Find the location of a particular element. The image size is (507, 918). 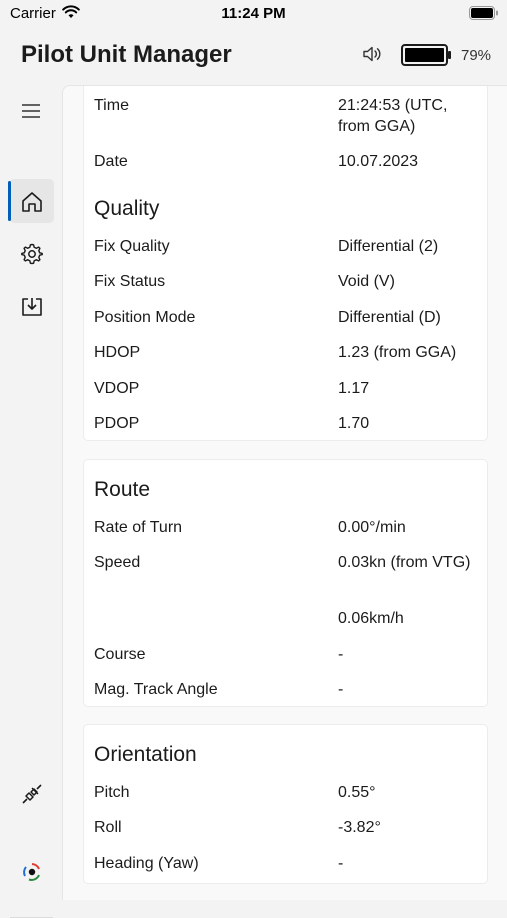

device-battery-icon is located at coordinates (427, 57).